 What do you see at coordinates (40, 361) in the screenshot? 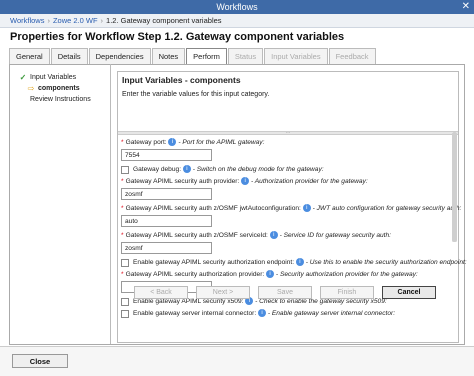
I see `close-button: Close` at bounding box center [40, 361].